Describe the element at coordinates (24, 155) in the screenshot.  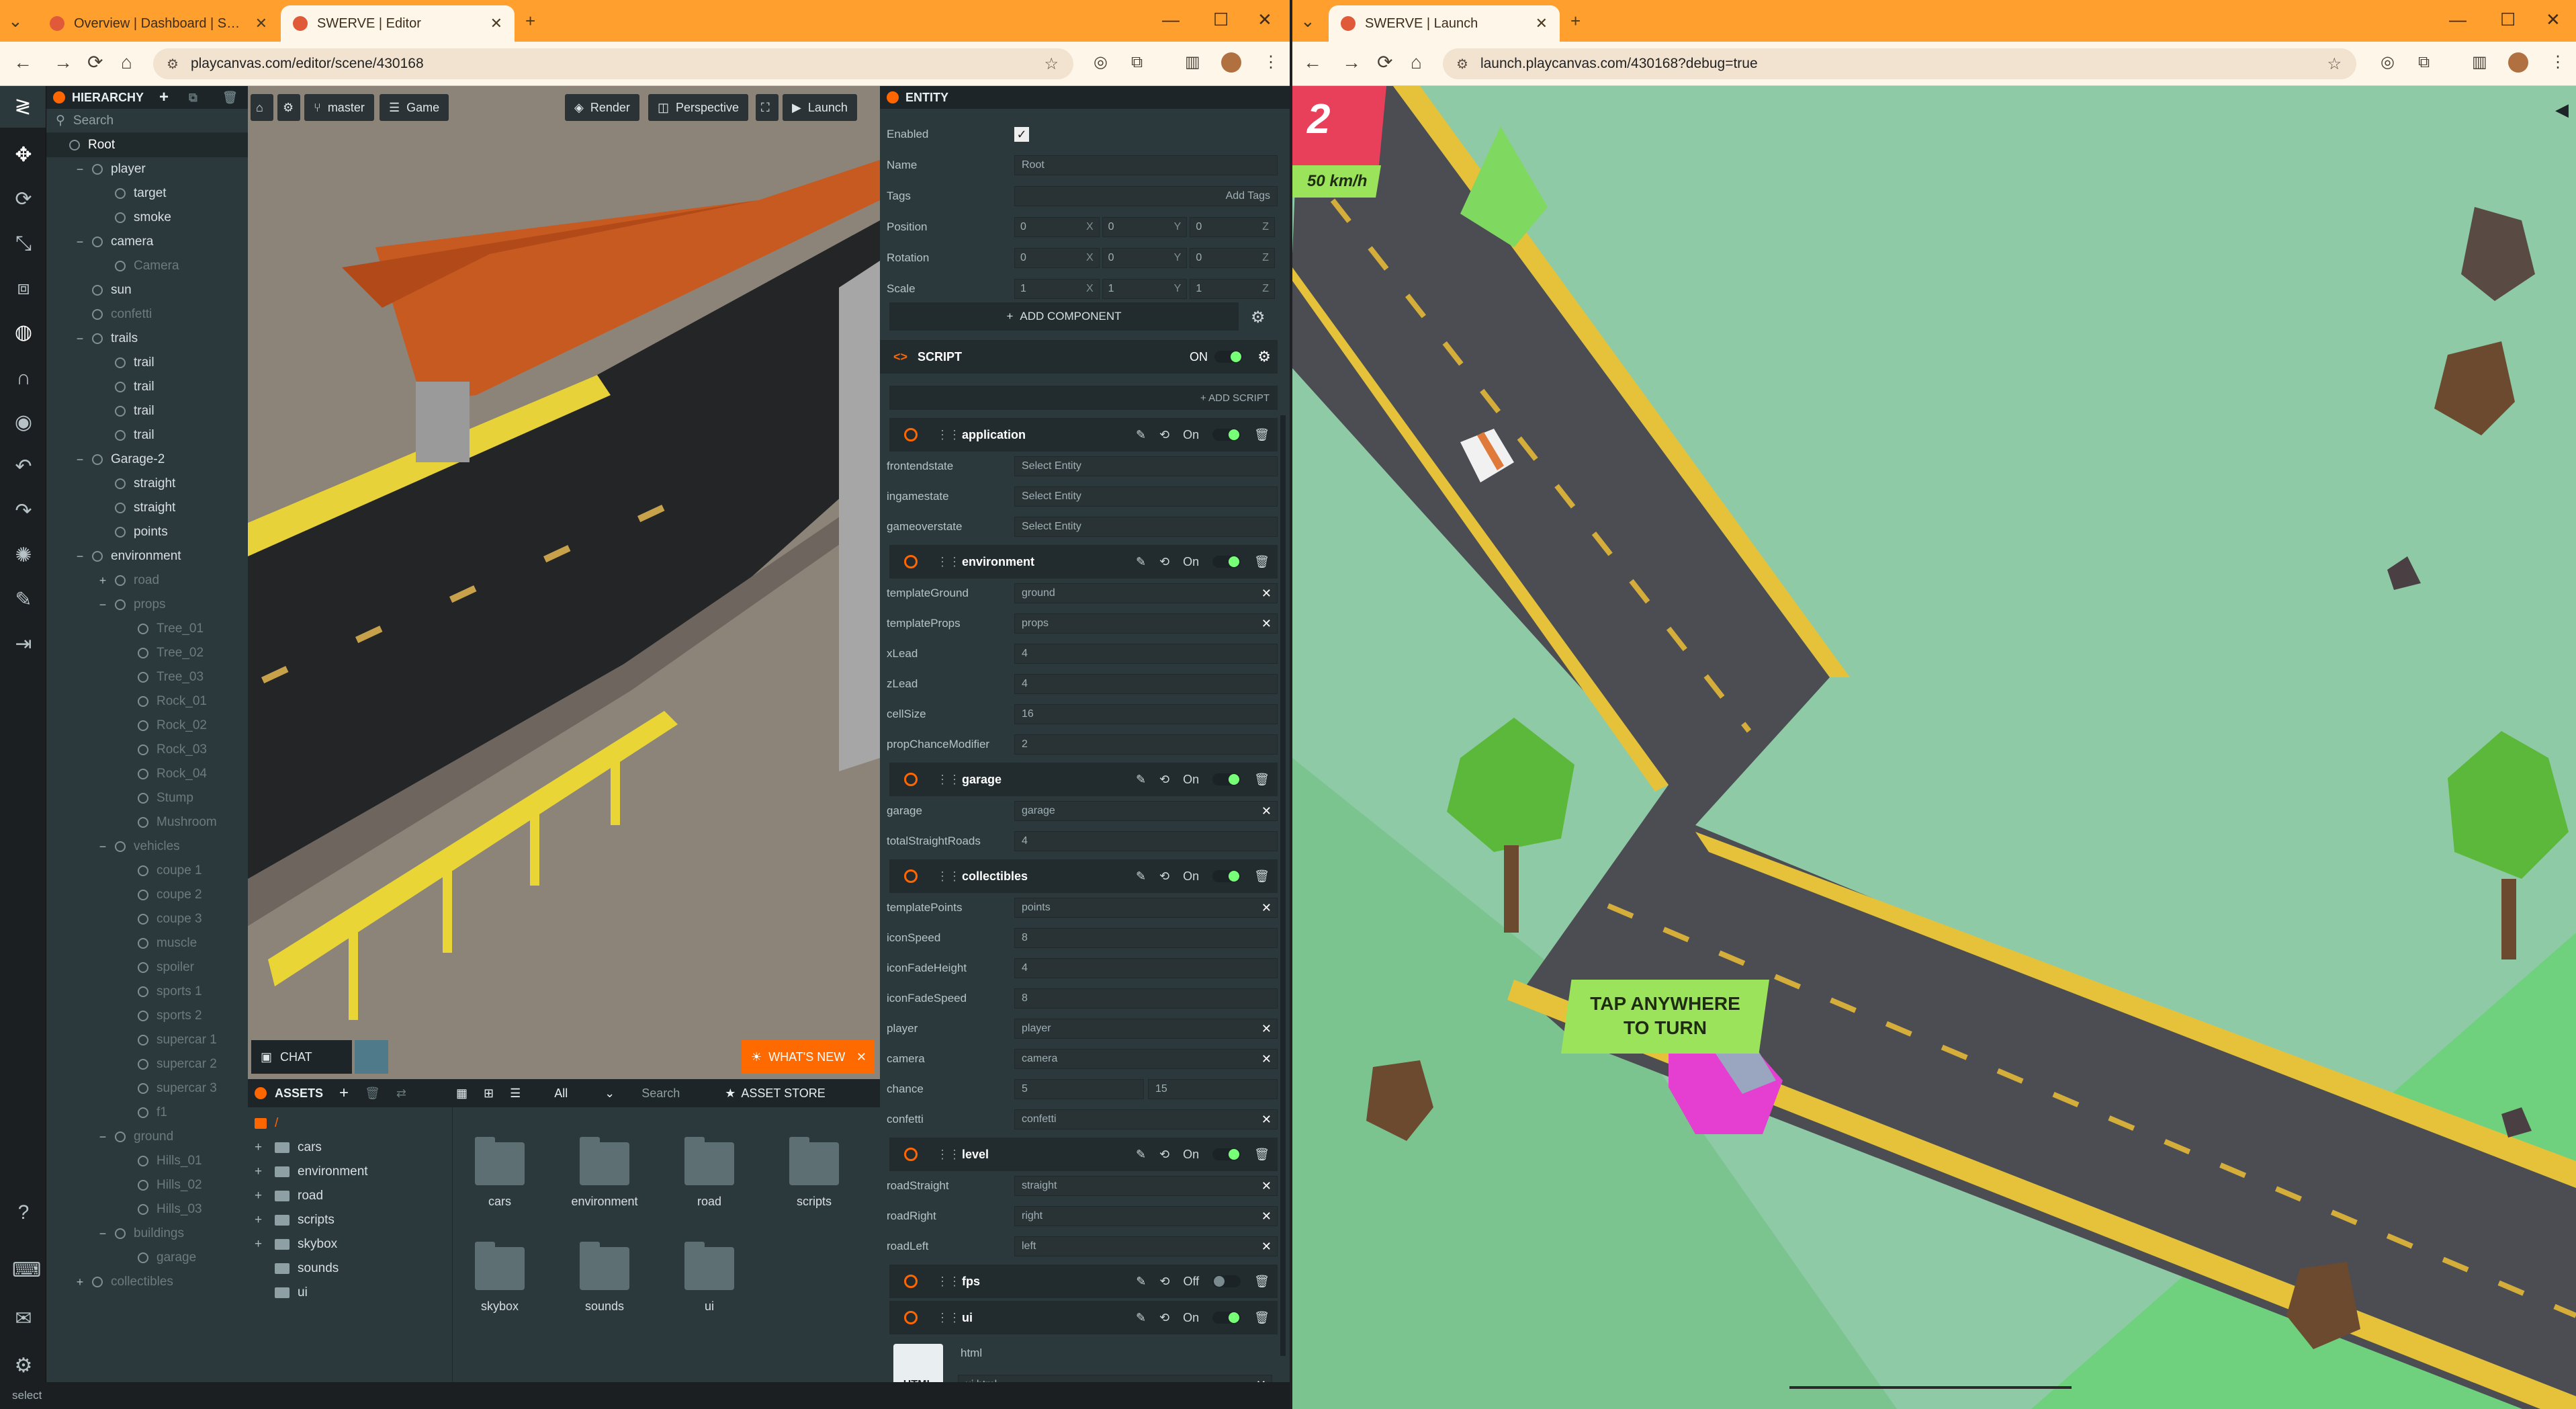
I see `translate-icon: ✥` at that location.